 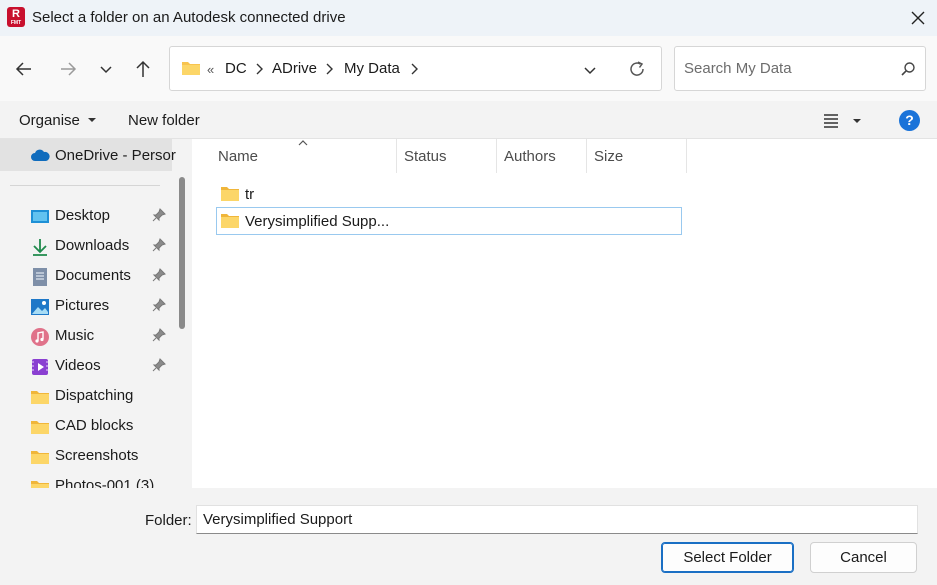 I want to click on sidebar-item-label: Dispatching, so click(x=94, y=395).